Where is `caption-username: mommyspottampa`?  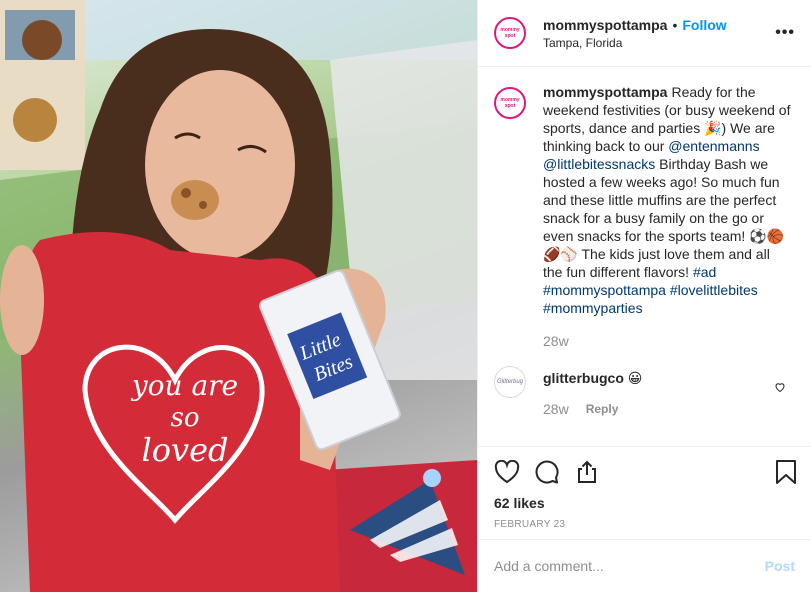
caption-username: mommyspottampa is located at coordinates (605, 92).